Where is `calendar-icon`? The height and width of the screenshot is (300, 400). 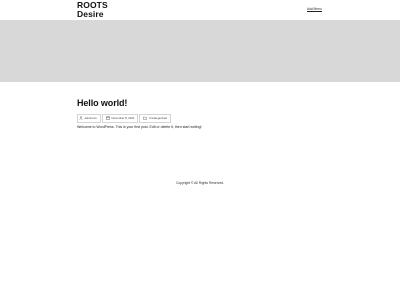 calendar-icon is located at coordinates (108, 118).